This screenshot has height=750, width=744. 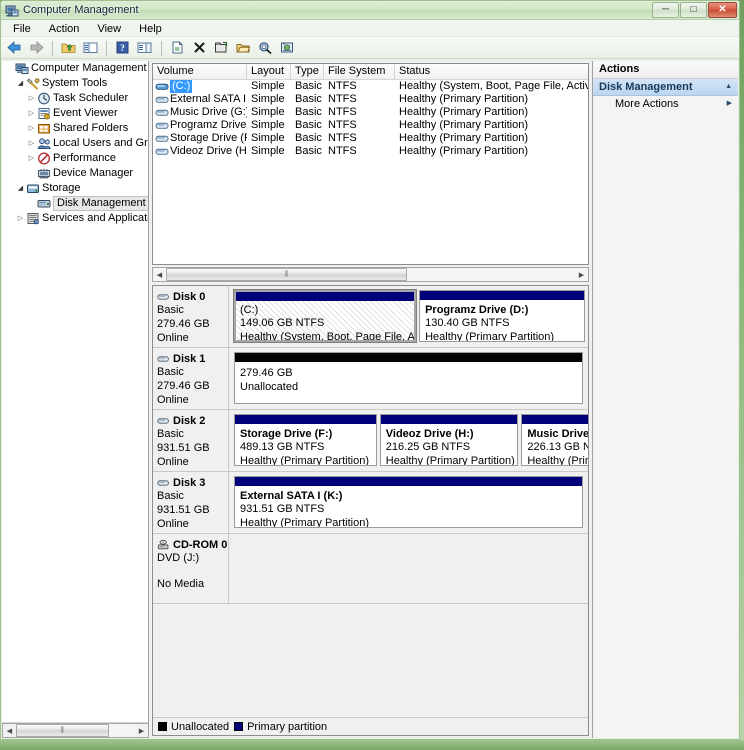 What do you see at coordinates (151, 28) in the screenshot?
I see `menu-help: Help` at bounding box center [151, 28].